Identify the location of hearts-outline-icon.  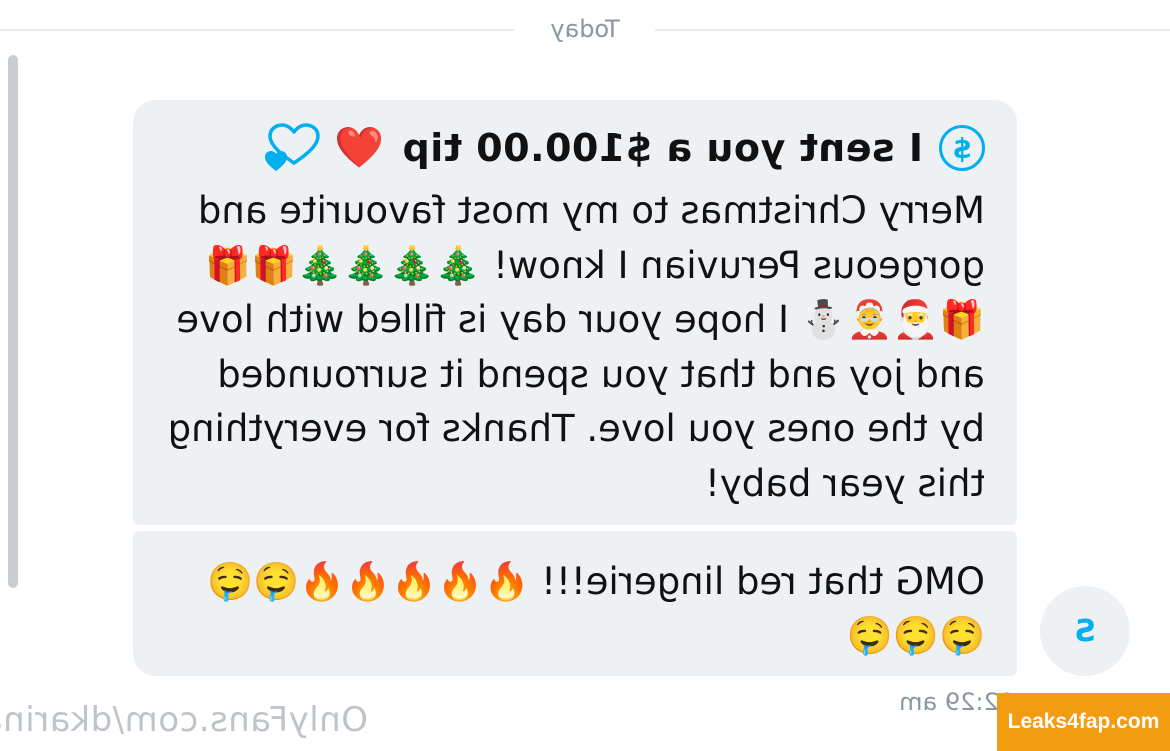
(292, 147).